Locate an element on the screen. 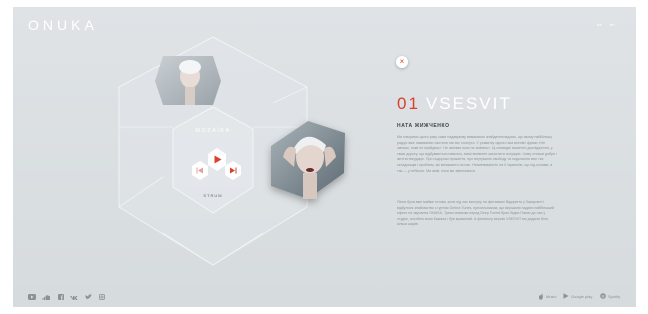 The image size is (648, 314). track-title: 01 VSESVIT is located at coordinates (454, 104).